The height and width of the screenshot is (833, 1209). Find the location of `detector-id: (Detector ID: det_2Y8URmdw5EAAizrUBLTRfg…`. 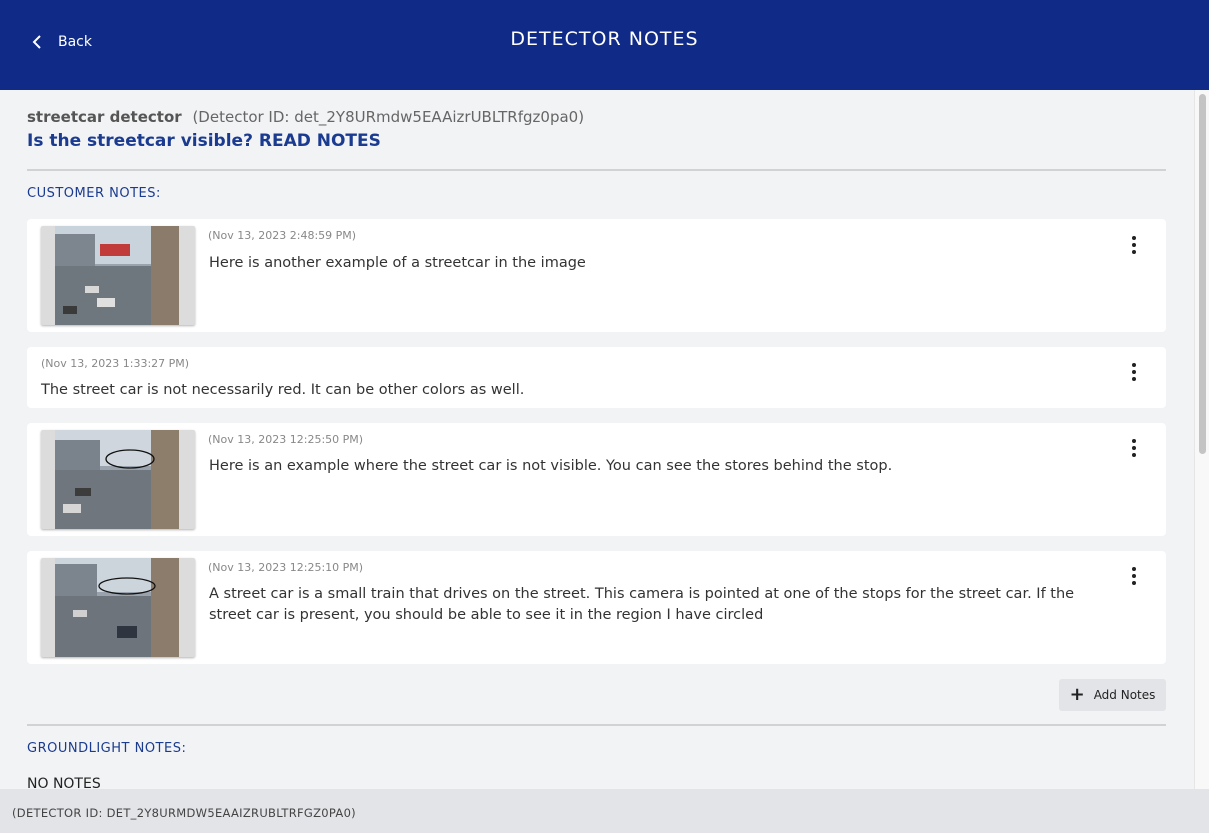

detector-id: (Detector ID: det_2Y8URmdw5EAAizrUBLTRfg… is located at coordinates (388, 117).